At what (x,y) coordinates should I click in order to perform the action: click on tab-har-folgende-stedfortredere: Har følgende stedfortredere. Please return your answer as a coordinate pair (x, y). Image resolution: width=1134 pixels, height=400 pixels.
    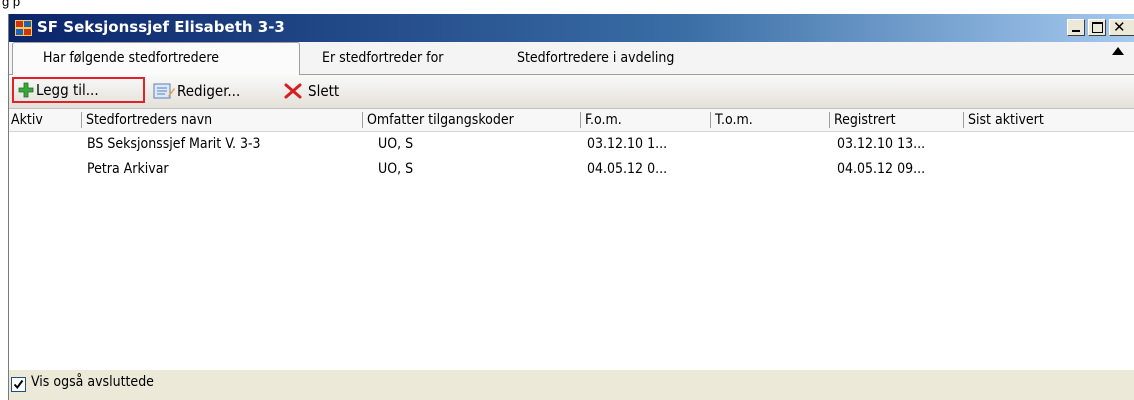
    Looking at the image, I should click on (156, 59).